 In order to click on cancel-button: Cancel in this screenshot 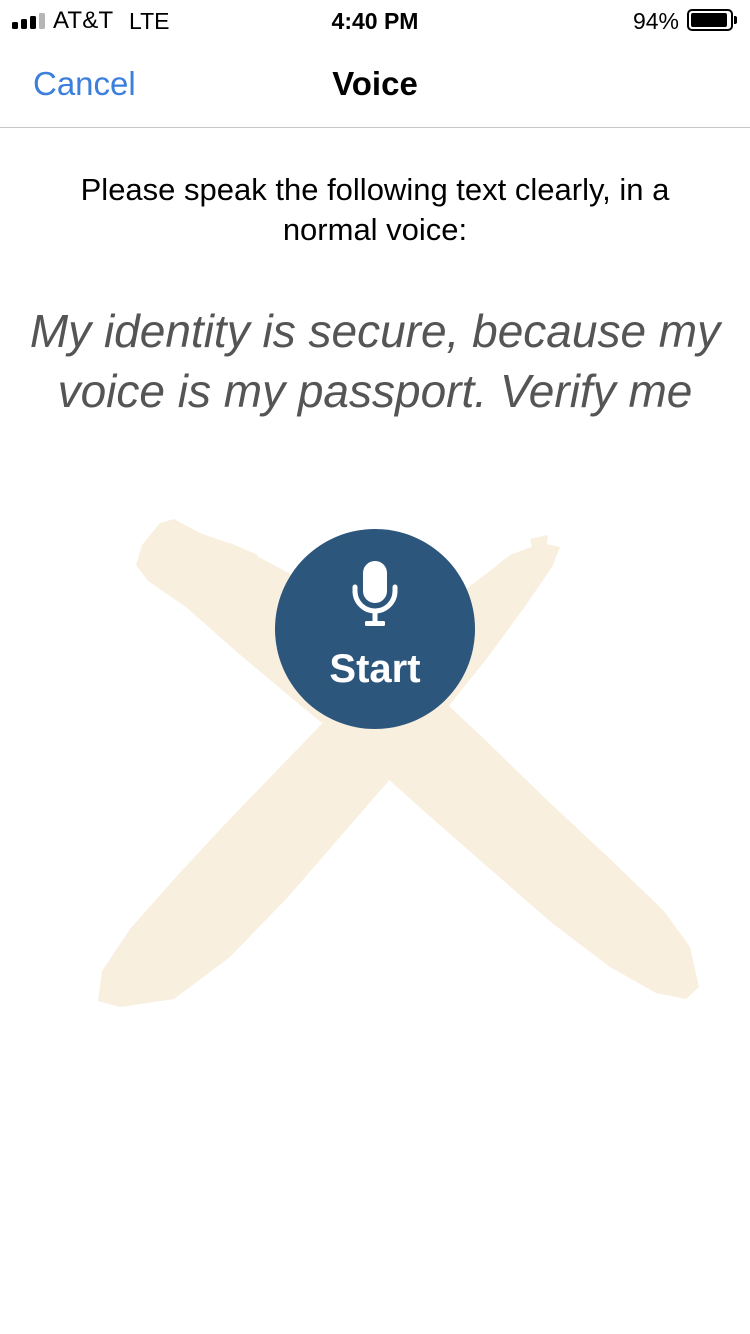, I will do `click(84, 84)`.